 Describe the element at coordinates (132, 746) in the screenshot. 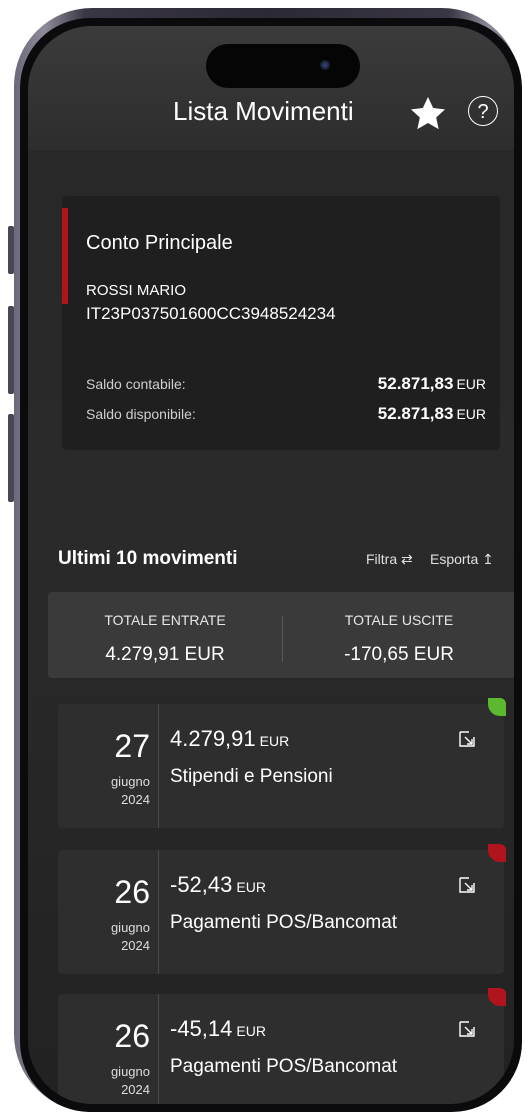

I see `transaction-day: 27` at that location.